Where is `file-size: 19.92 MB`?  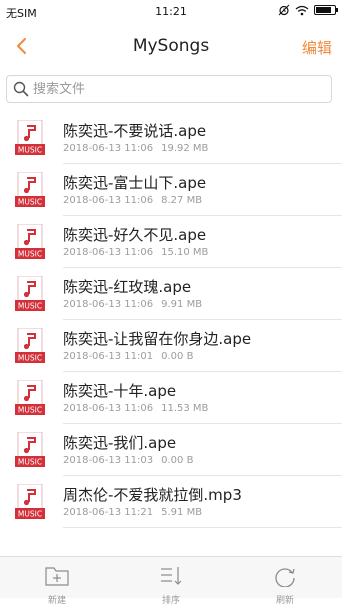
file-size: 19.92 MB is located at coordinates (185, 148).